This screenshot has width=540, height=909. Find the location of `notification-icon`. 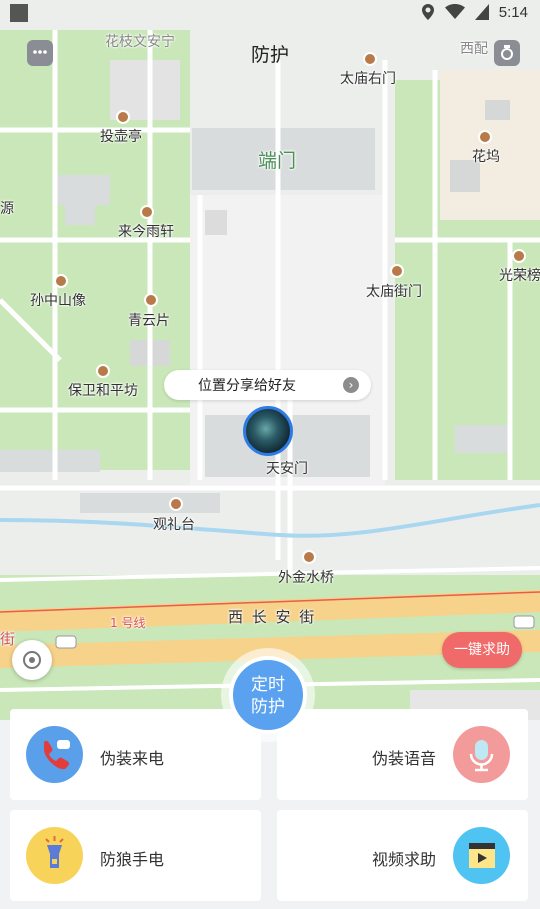

notification-icon is located at coordinates (19, 13).